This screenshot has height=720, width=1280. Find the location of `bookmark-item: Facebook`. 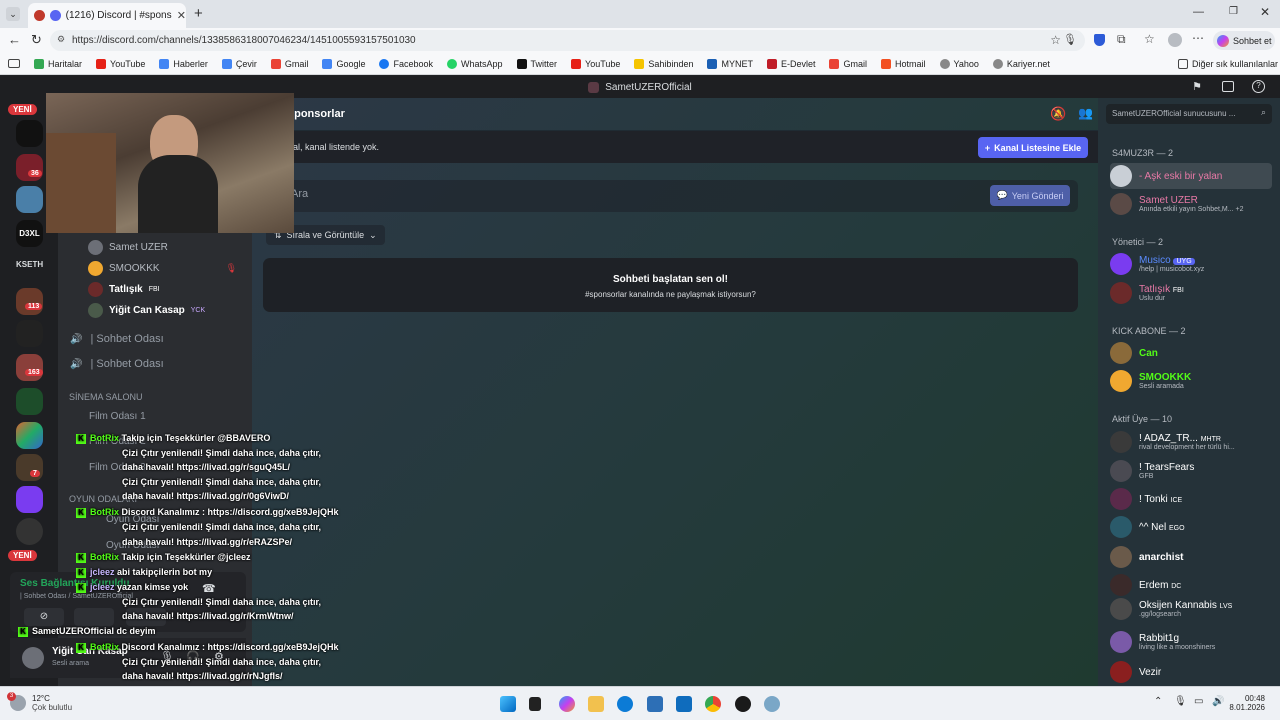

bookmark-item: Facebook is located at coordinates (406, 63).